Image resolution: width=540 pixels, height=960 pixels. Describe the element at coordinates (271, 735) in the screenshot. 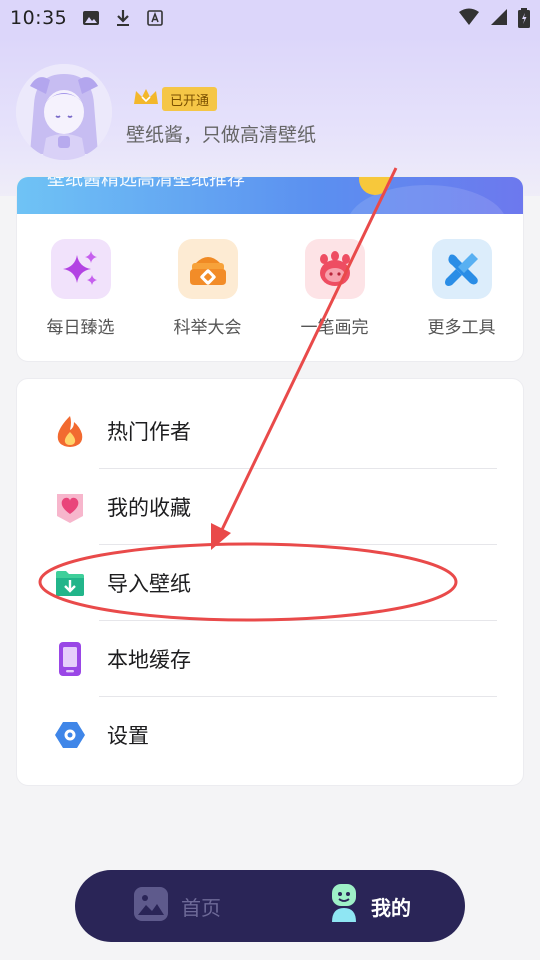

I see `menu-item-settings: 设置` at that location.